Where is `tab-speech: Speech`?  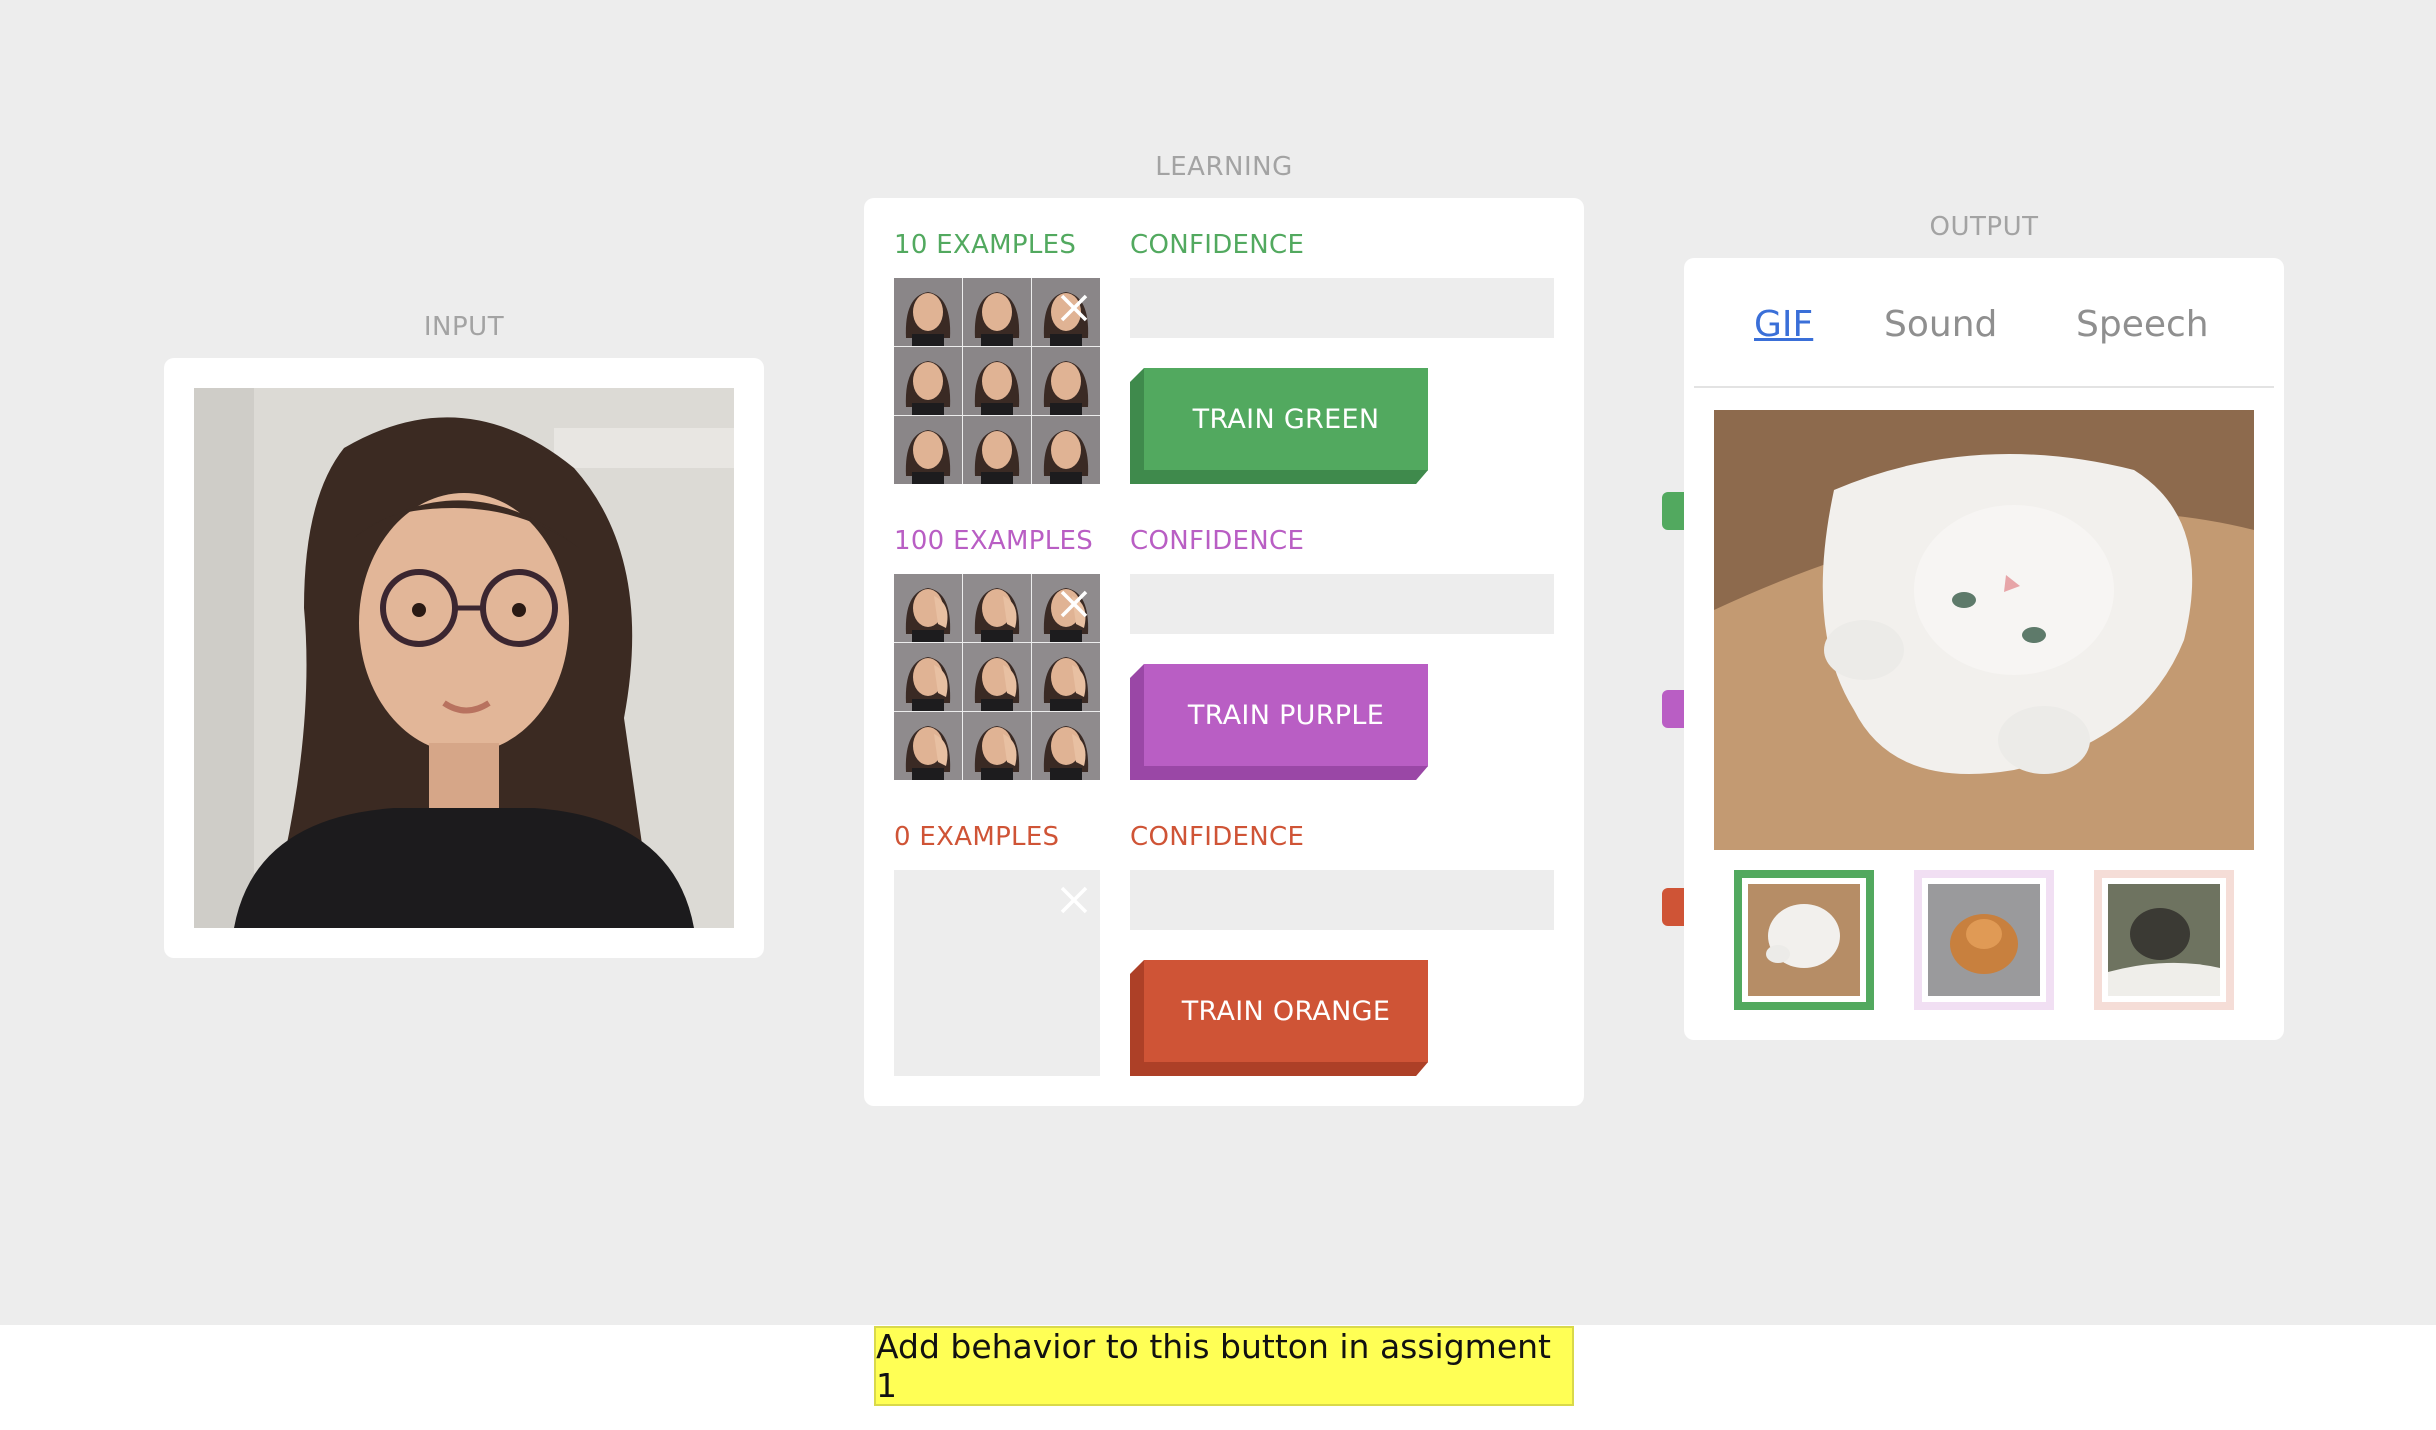
tab-speech: Speech is located at coordinates (2142, 324).